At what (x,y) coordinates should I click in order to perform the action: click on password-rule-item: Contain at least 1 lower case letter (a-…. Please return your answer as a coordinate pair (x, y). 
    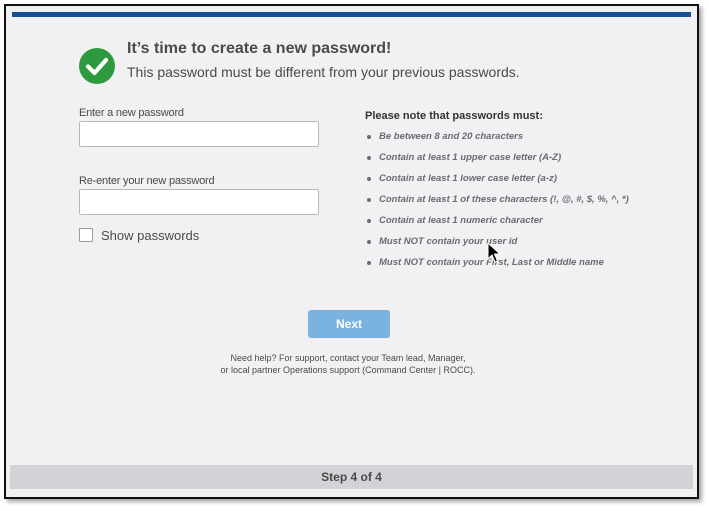
    Looking at the image, I should click on (497, 178).